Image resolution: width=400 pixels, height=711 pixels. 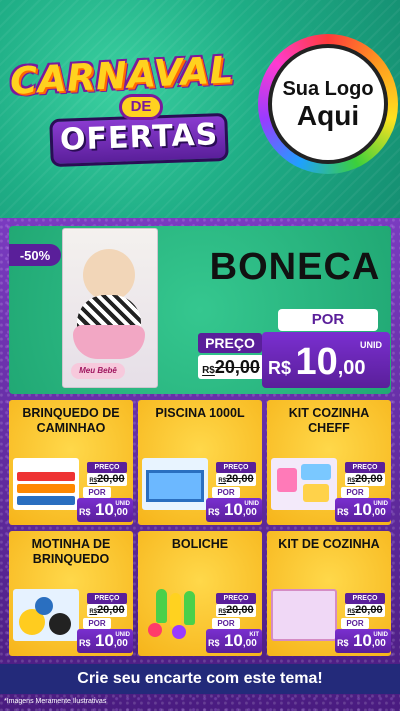 I want to click on product-card: BOLICHE PREÇO R$20,00 POR KIT R$ 10,00, so click(x=200, y=593).